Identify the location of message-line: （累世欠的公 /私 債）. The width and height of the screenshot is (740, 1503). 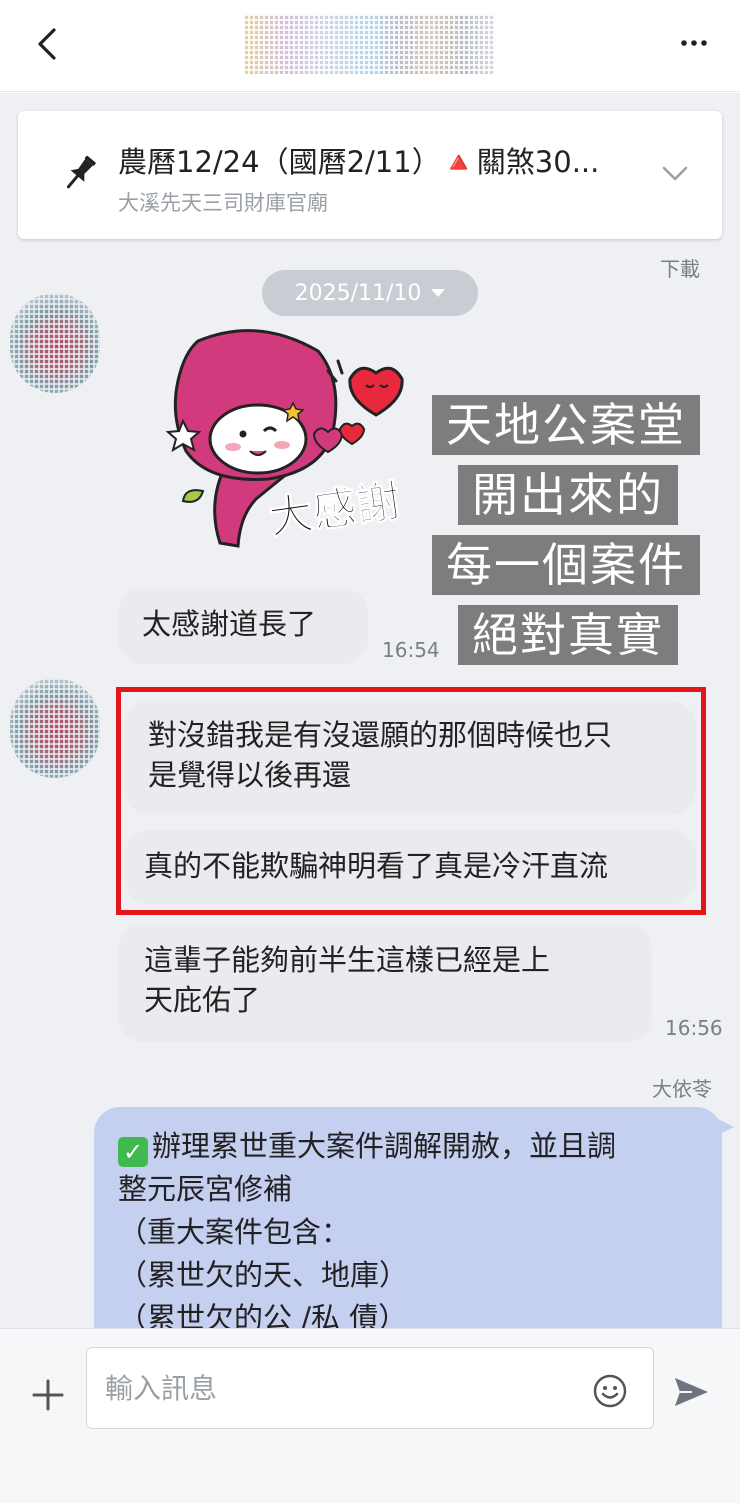
(263, 1314).